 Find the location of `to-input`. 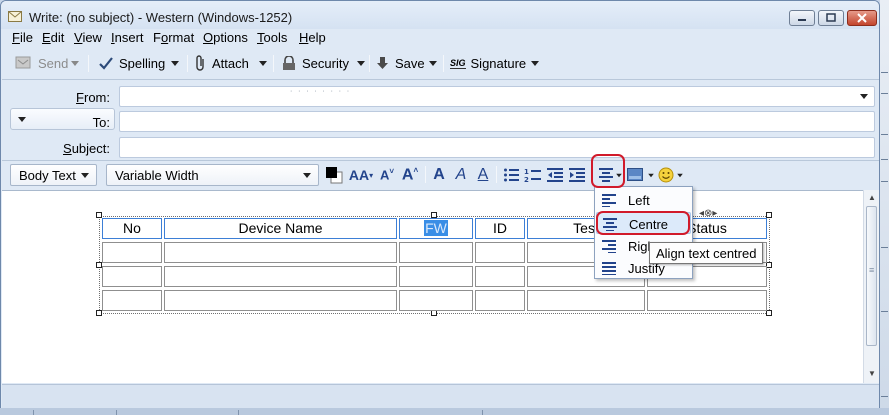

to-input is located at coordinates (497, 121).